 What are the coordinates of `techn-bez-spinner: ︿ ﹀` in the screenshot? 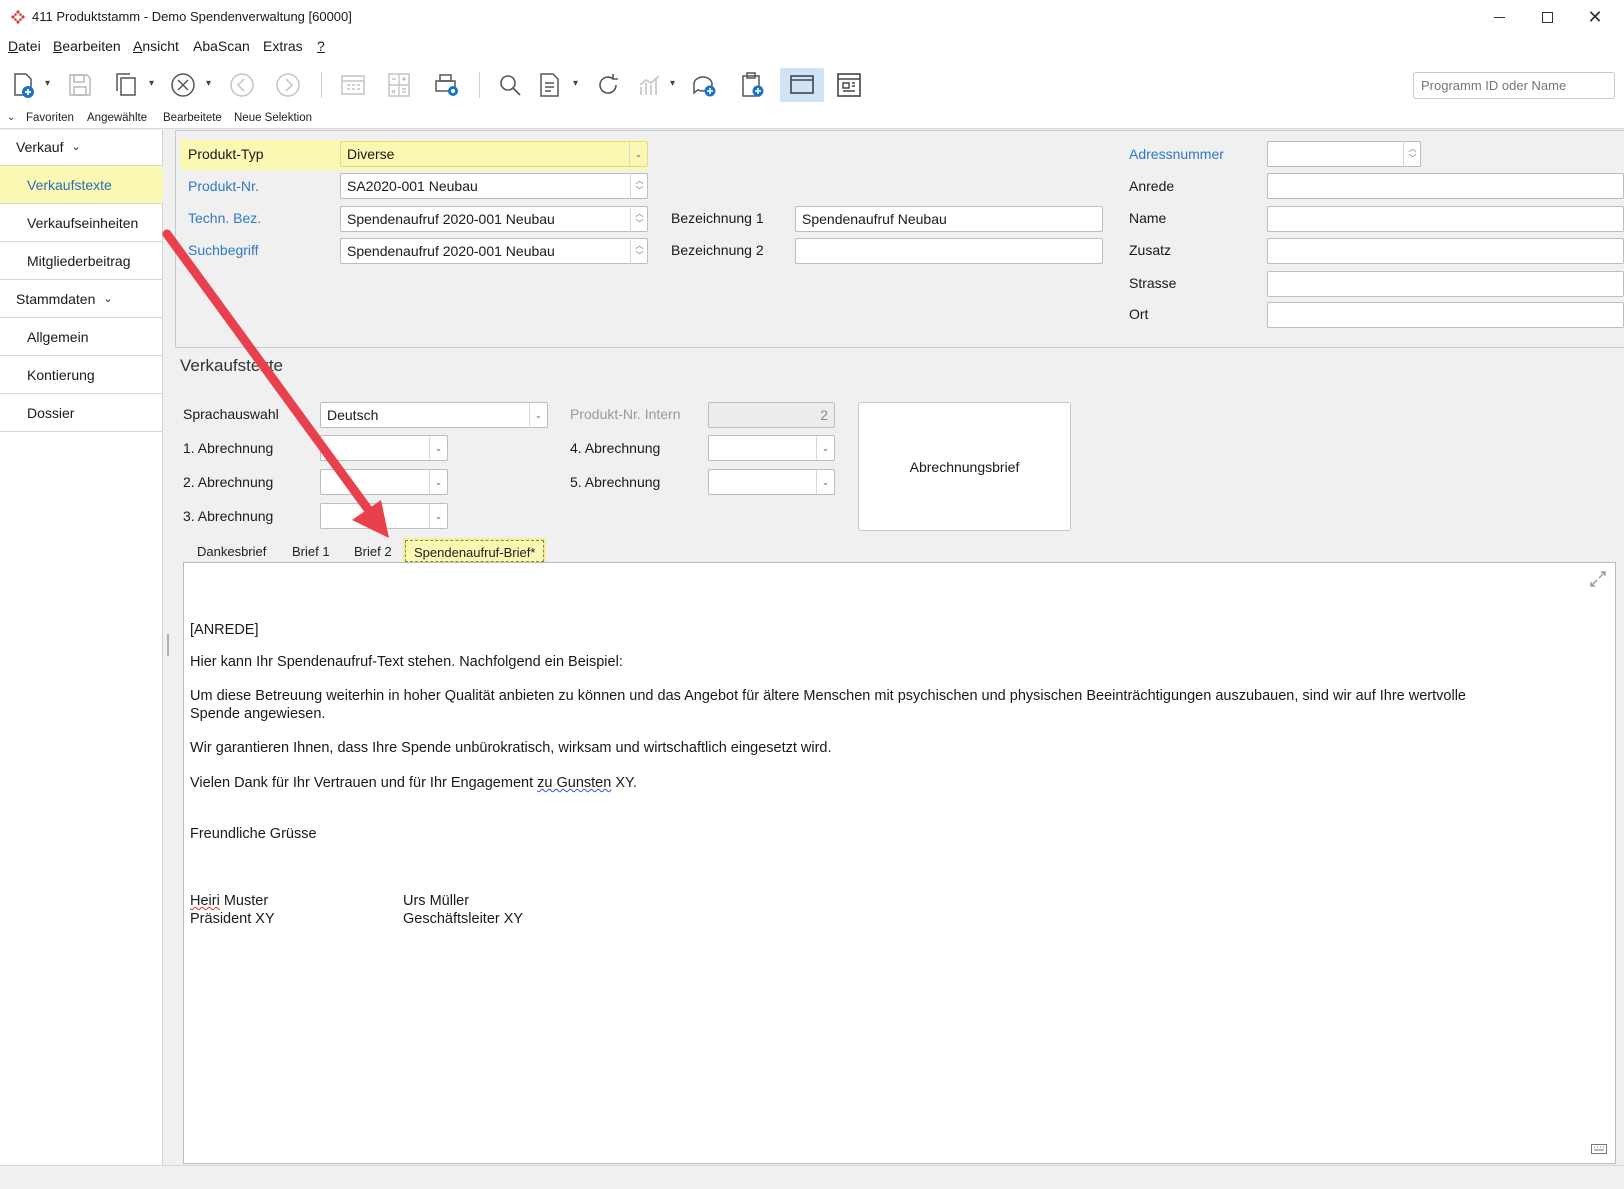 It's located at (639, 219).